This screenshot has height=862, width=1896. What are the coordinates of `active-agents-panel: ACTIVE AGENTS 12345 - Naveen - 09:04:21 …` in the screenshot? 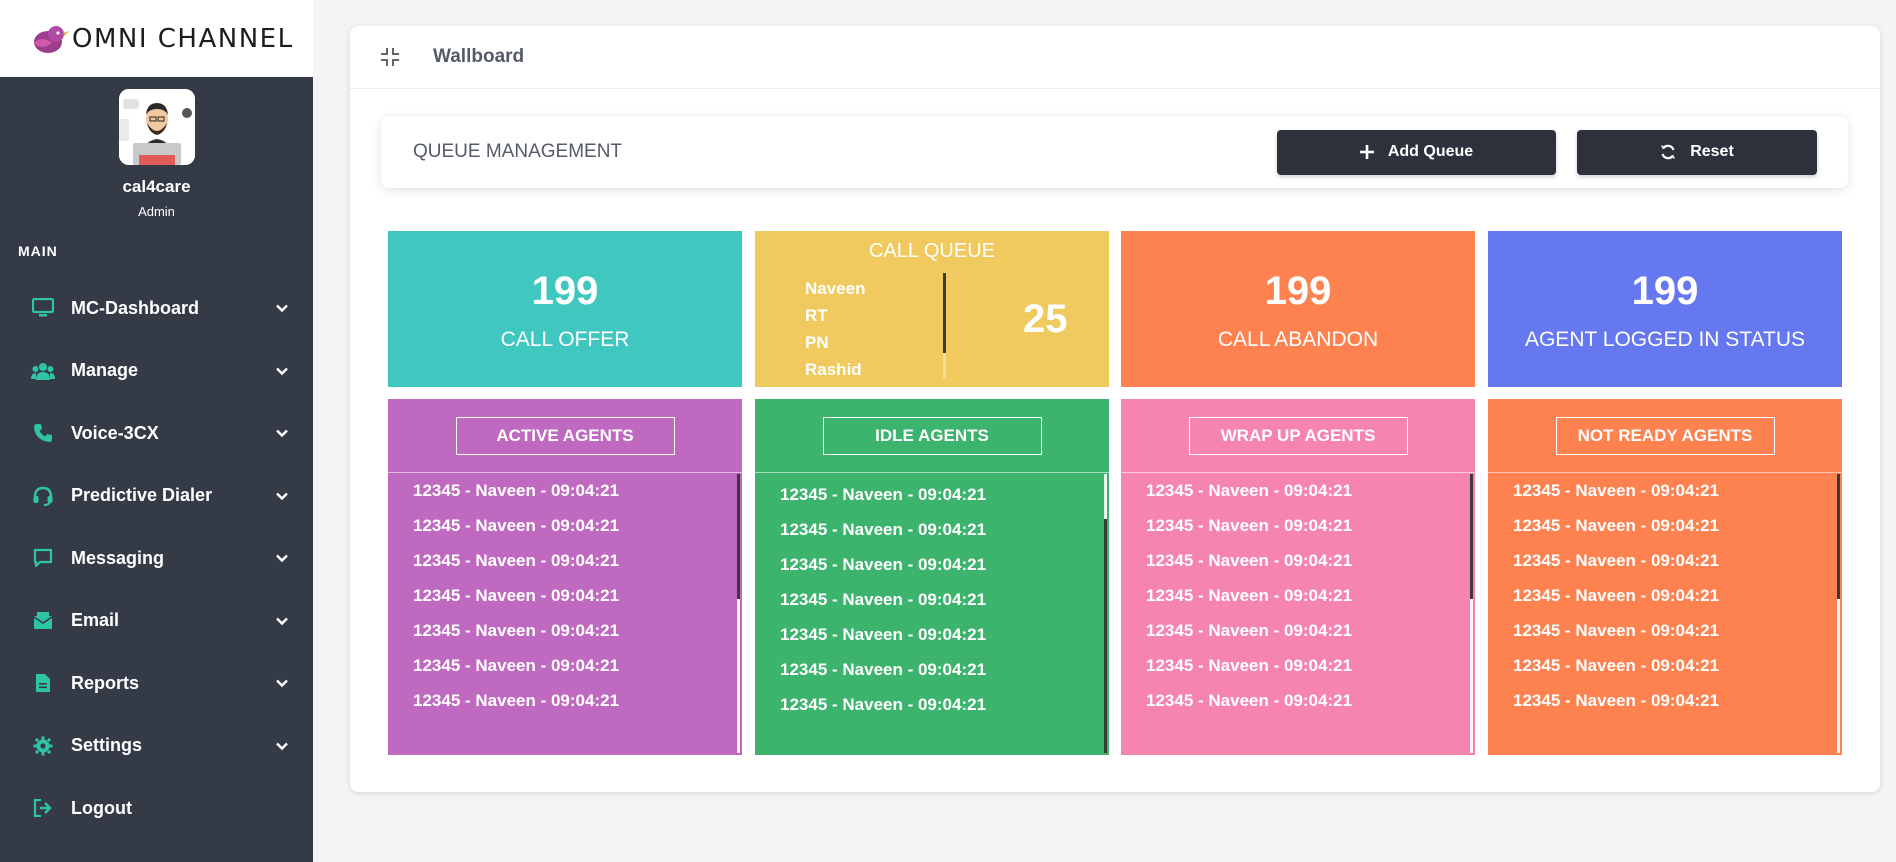 It's located at (565, 577).